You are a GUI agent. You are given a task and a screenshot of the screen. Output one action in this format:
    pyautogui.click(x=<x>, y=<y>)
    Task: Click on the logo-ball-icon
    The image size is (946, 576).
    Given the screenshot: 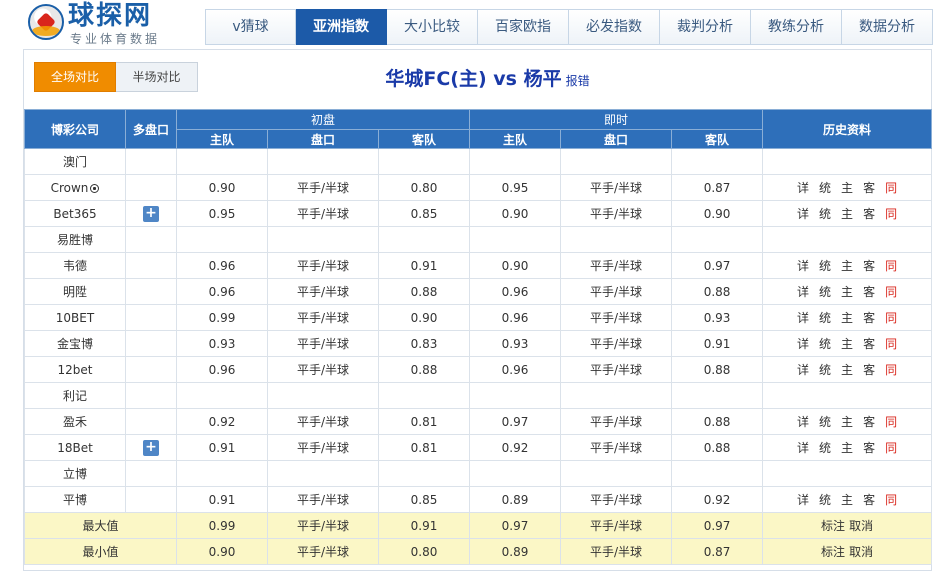 What is the action you would take?
    pyautogui.click(x=46, y=22)
    